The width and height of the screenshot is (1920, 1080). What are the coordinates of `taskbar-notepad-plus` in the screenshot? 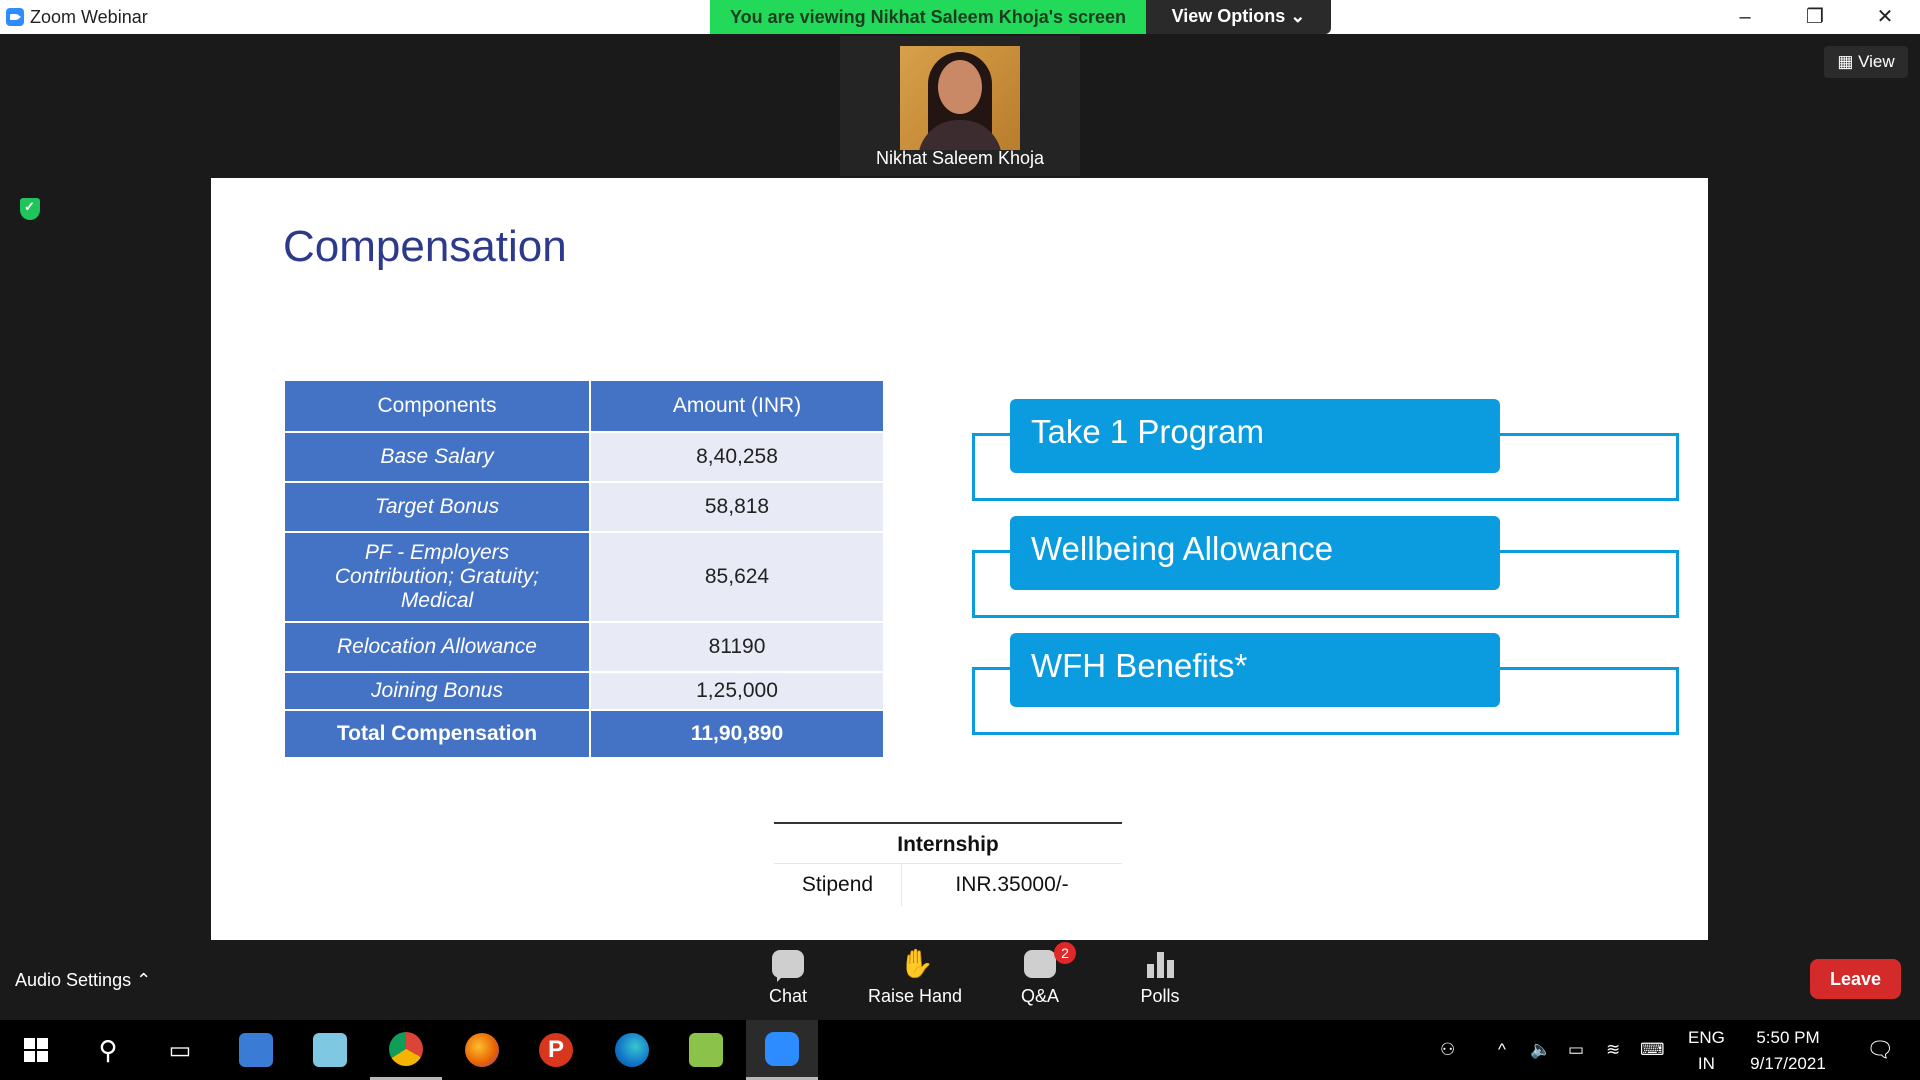 It's located at (706, 1050).